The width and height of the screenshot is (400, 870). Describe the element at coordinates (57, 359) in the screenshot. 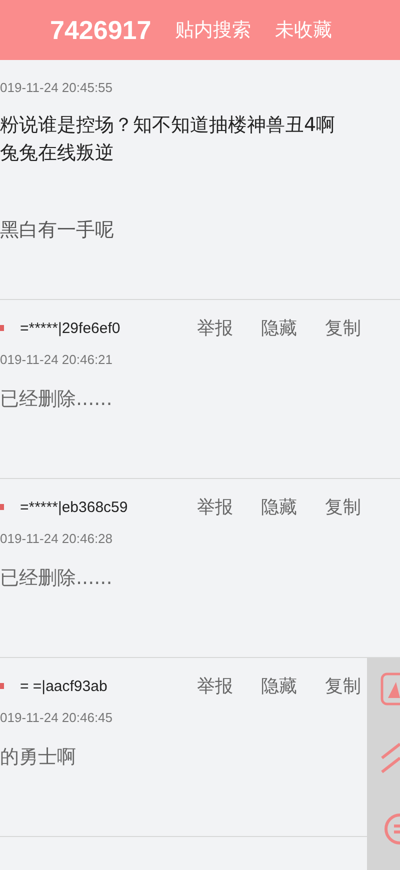

I see `post-time: 019-11-24 20:46:21` at that location.